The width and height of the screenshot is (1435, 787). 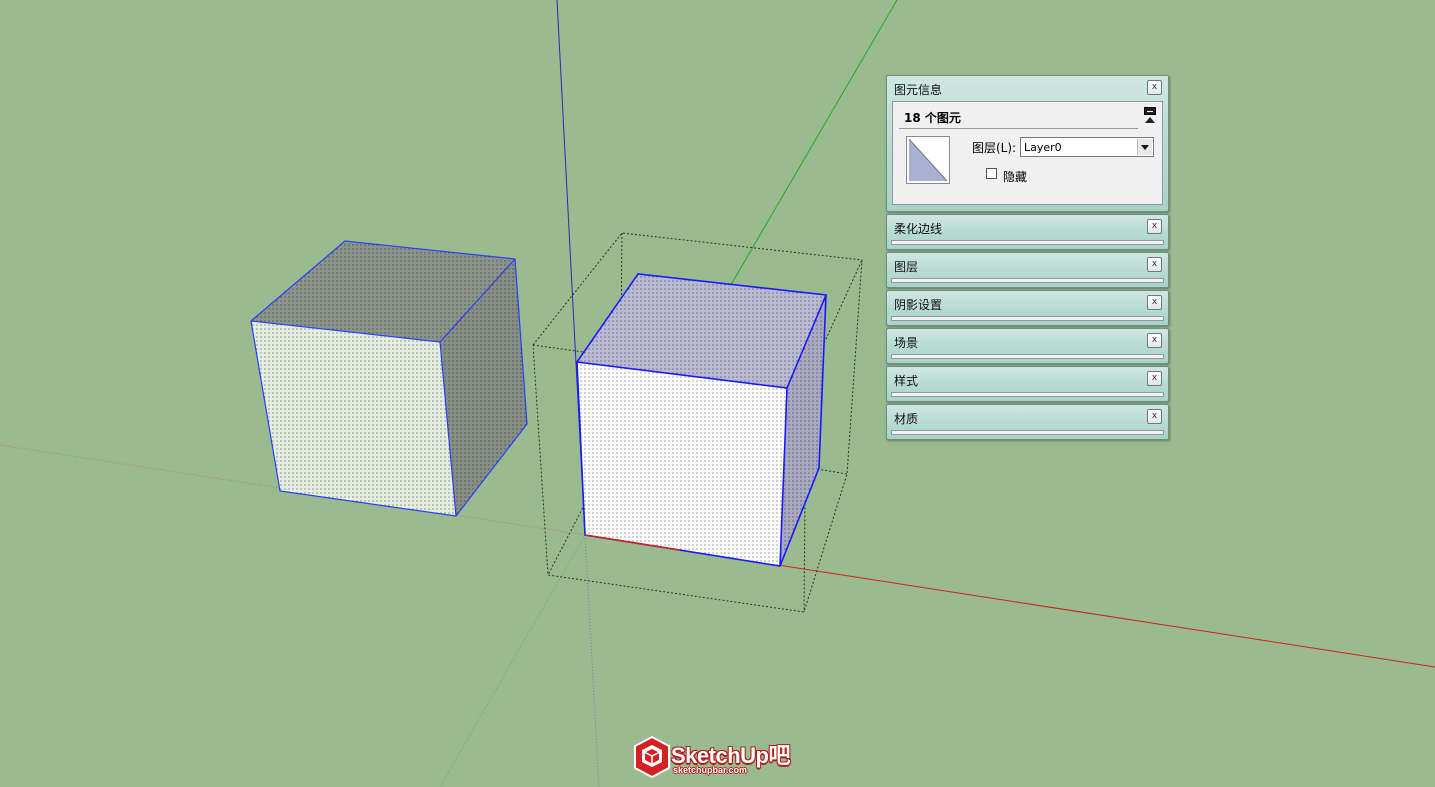 What do you see at coordinates (1087, 147) in the screenshot?
I see `layer-select: Layer0` at bounding box center [1087, 147].